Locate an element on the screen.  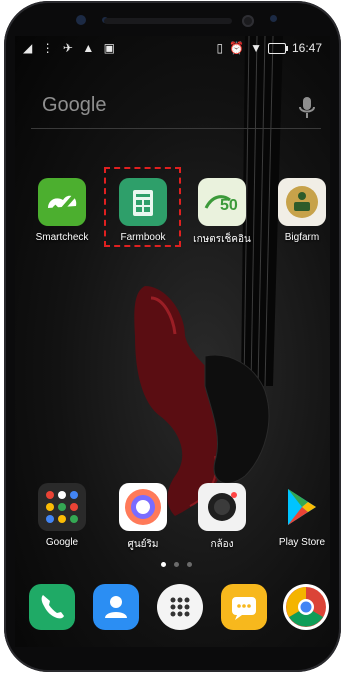
bigfarm-icon is located at coordinates (302, 202).